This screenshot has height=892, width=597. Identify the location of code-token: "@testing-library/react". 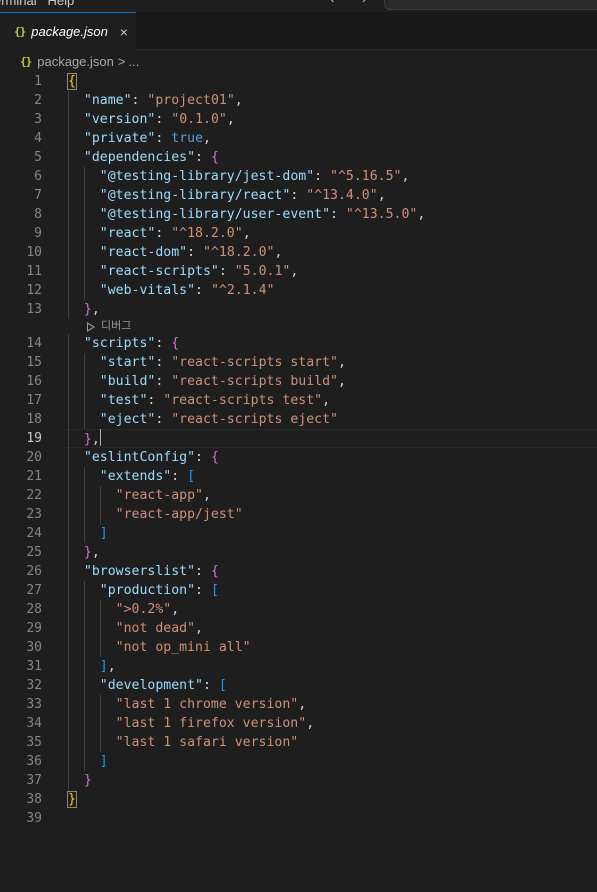
(195, 195).